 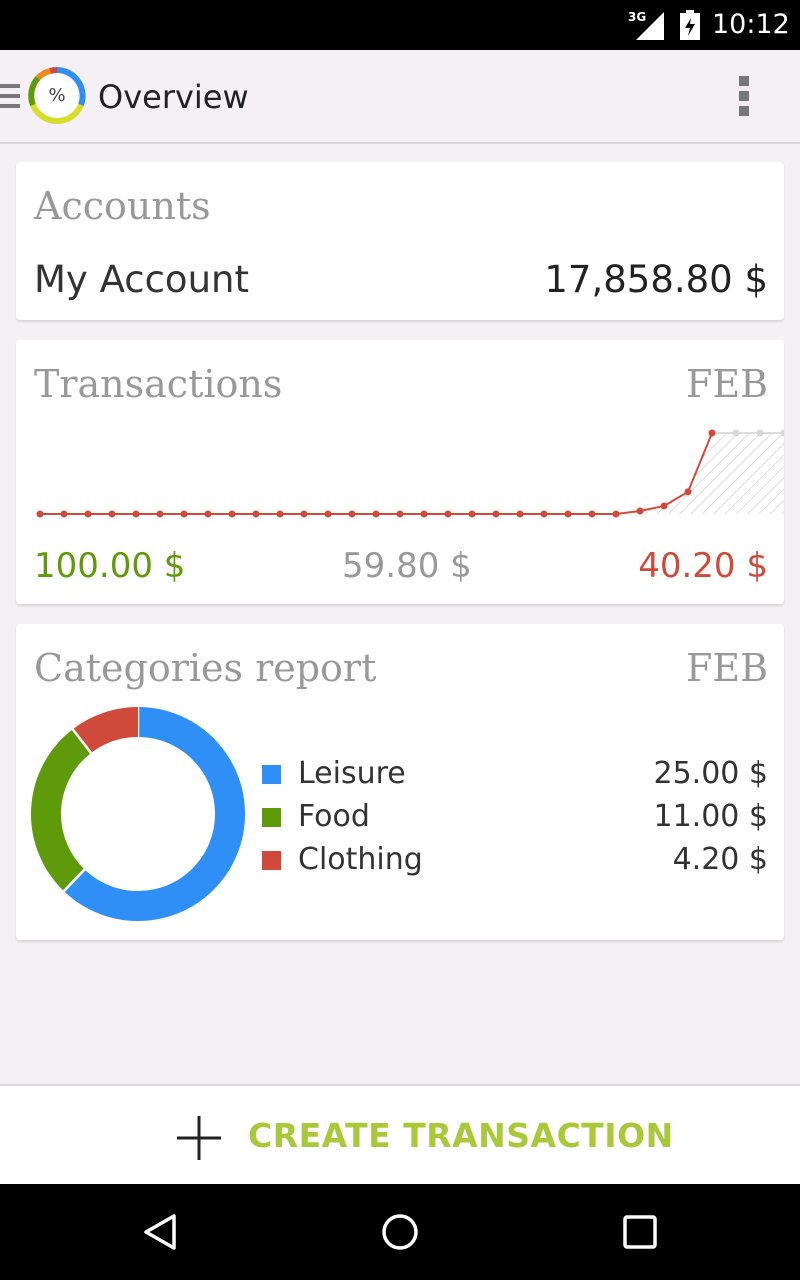 I want to click on signal-icon, so click(x=650, y=26).